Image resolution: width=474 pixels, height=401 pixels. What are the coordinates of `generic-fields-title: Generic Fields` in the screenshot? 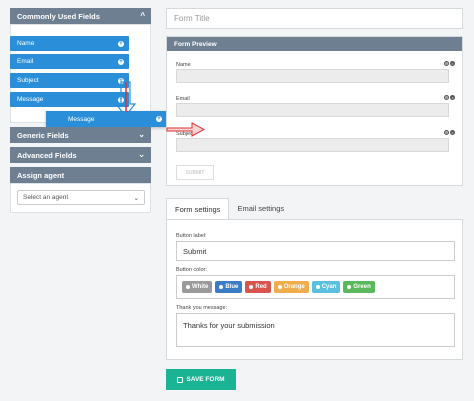 It's located at (43, 135).